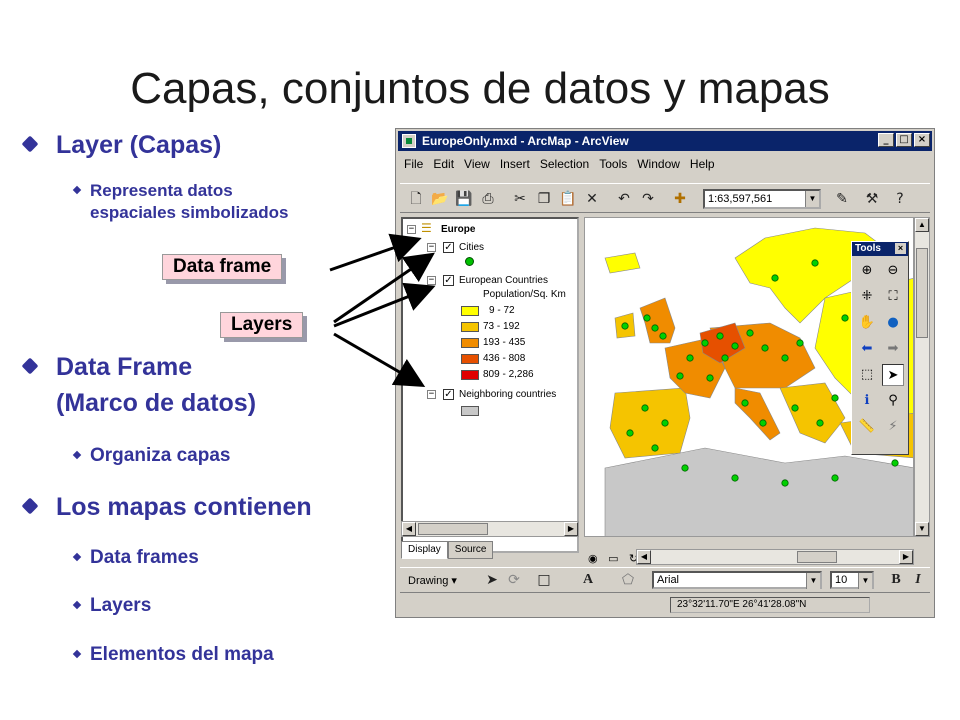 The height and width of the screenshot is (720, 960). I want to click on font-size-combo: 10 ▼, so click(852, 580).